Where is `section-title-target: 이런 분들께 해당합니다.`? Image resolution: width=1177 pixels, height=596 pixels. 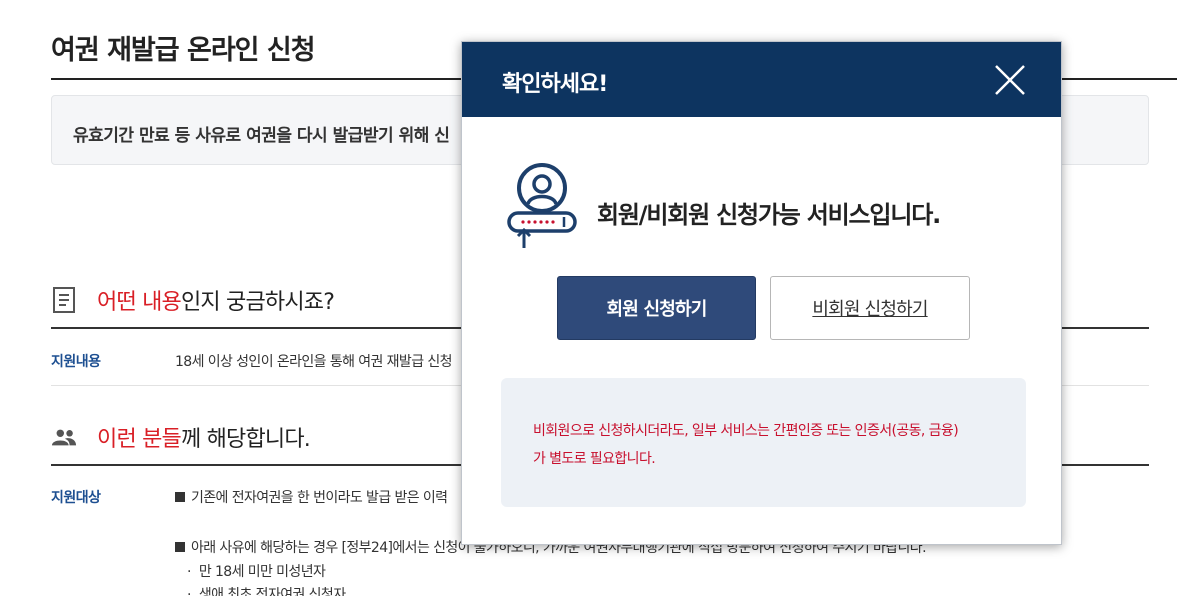
section-title-target: 이런 분들께 해당합니다. is located at coordinates (204, 437).